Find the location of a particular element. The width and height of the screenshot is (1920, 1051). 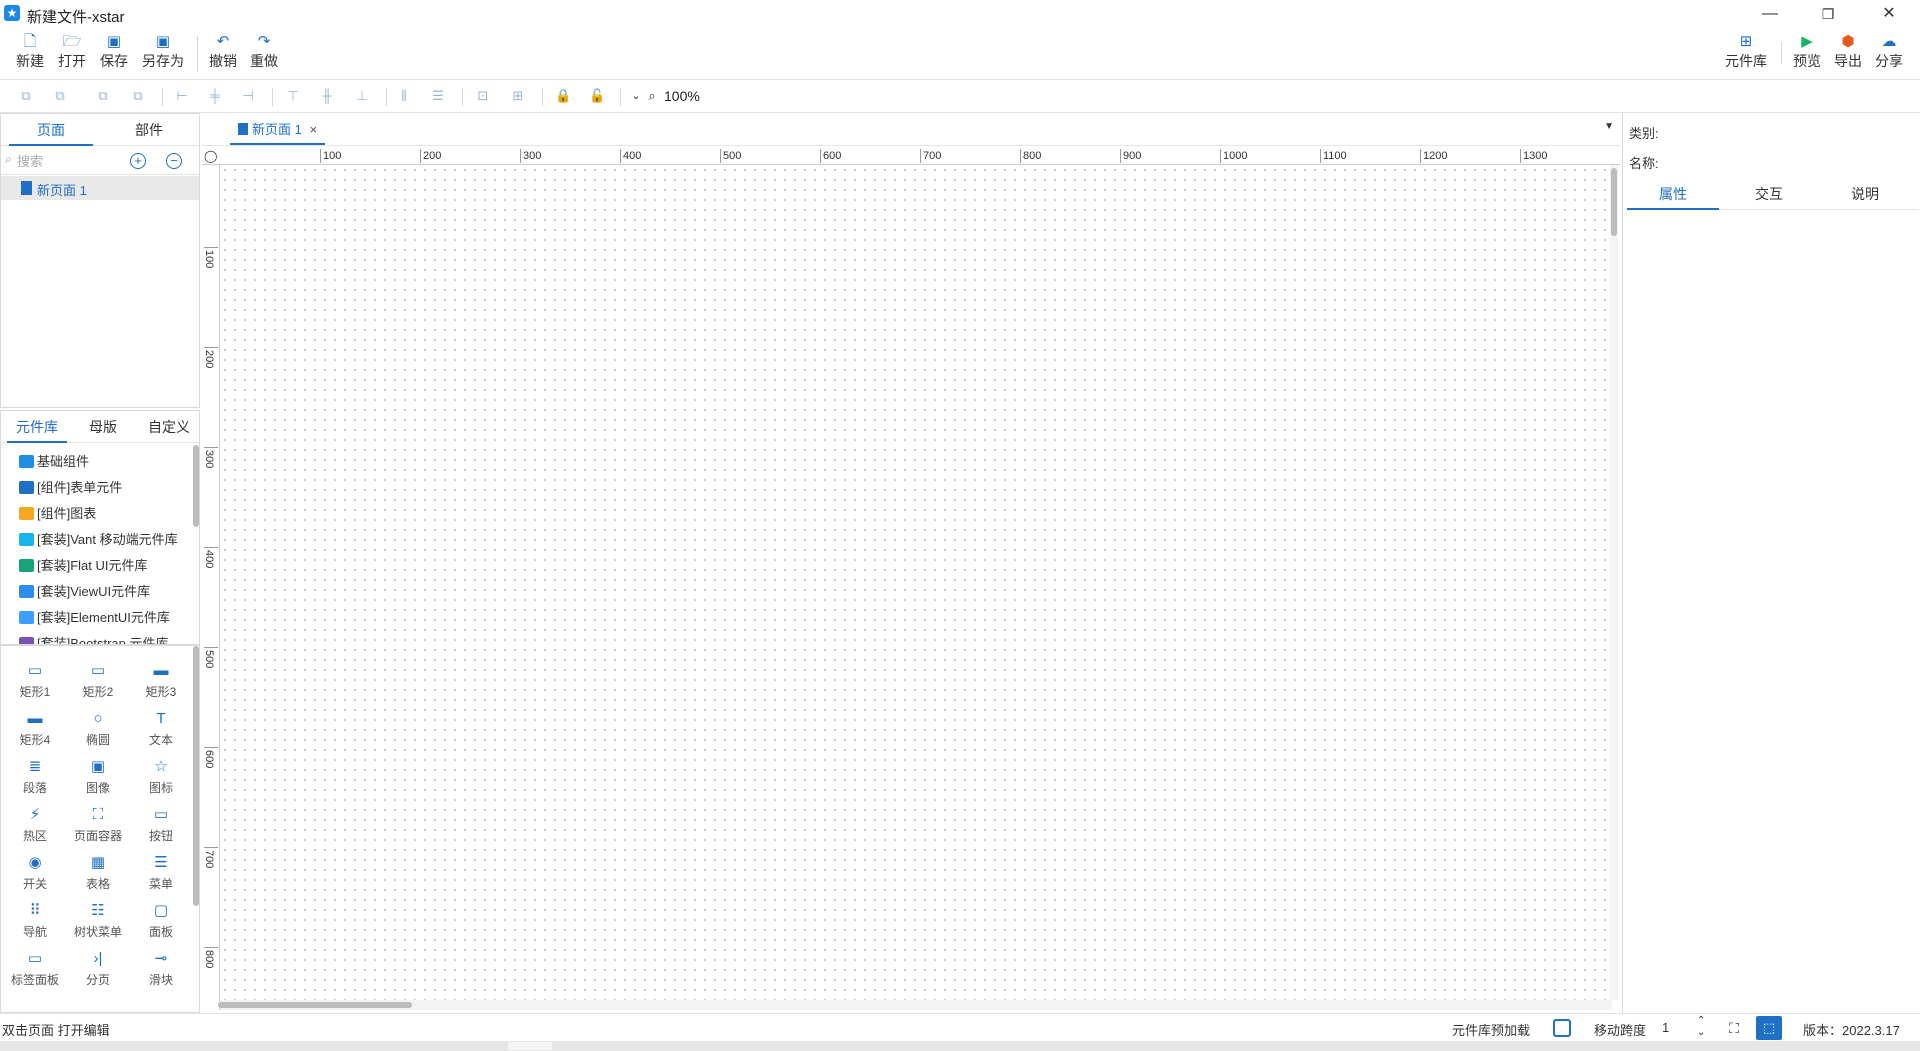

tab-pages: 页面 is located at coordinates (51, 130).